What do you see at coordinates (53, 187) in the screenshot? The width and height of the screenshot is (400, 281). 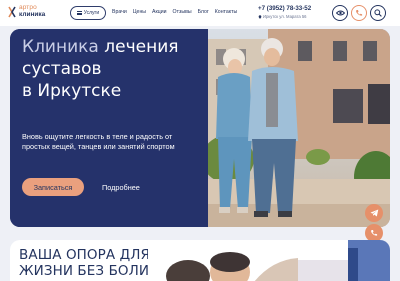 I see `book-appointment-button: Записаться` at bounding box center [53, 187].